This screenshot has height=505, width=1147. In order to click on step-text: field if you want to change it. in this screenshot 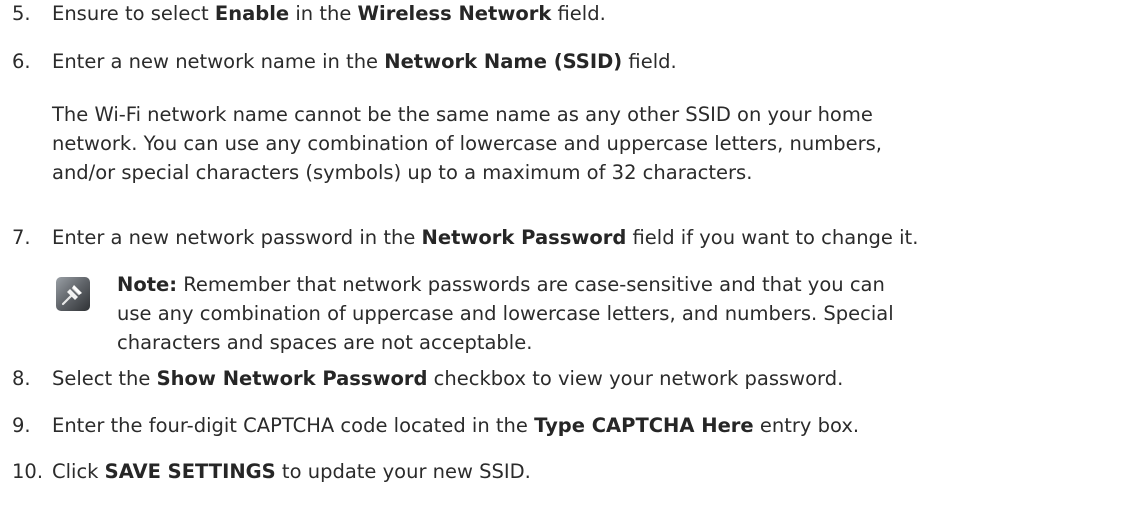, I will do `click(772, 237)`.